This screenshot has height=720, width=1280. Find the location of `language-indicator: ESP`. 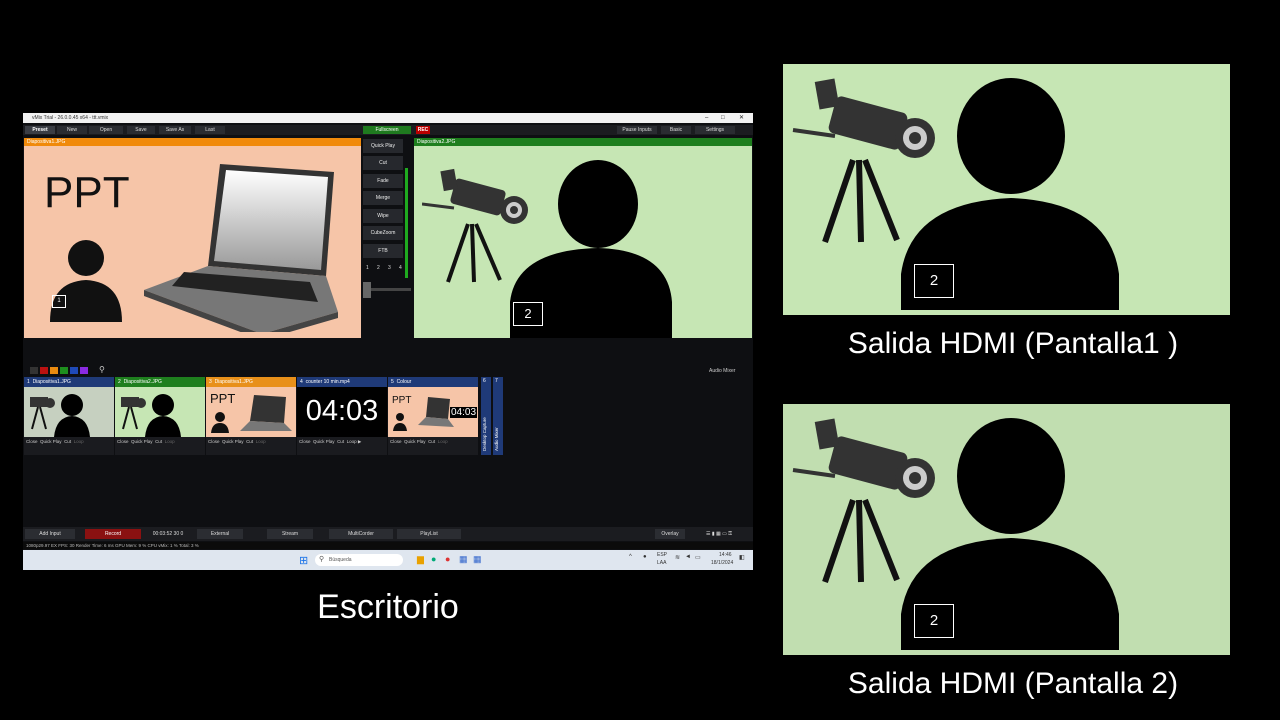

language-indicator: ESP is located at coordinates (662, 555).